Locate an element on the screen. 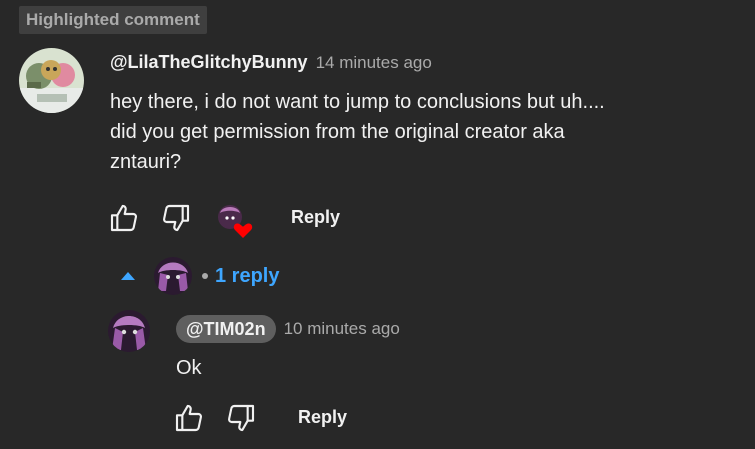 The width and height of the screenshot is (755, 449). replies-count: 1 reply is located at coordinates (247, 276).